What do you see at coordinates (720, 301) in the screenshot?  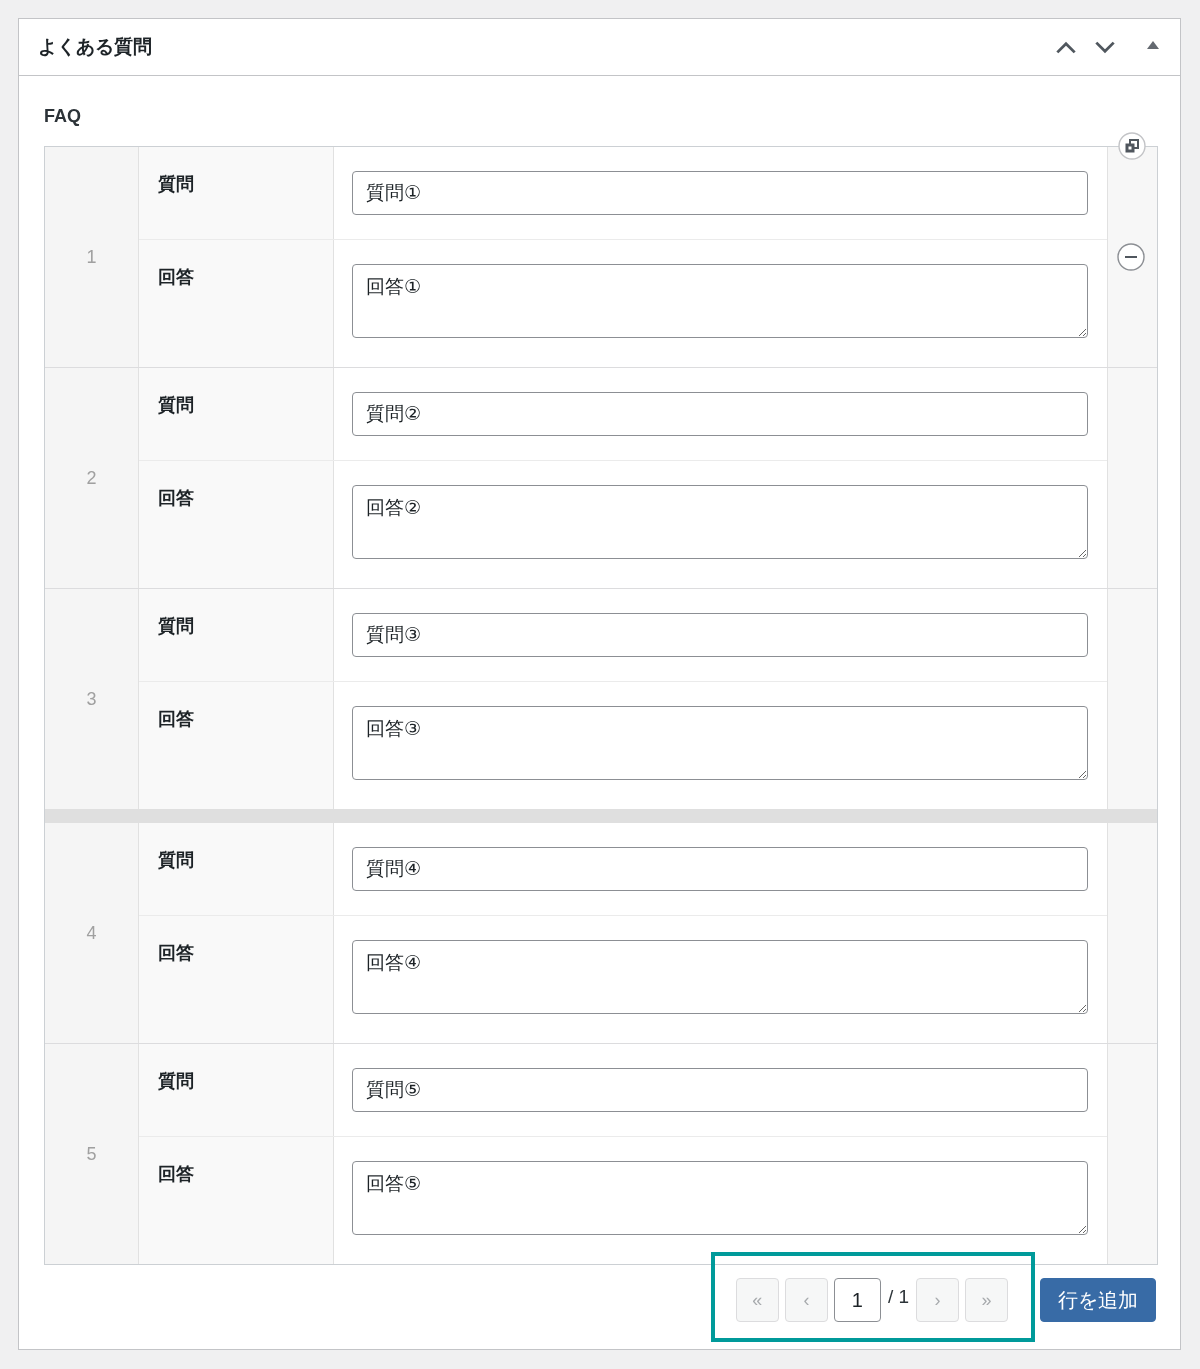 I see `answer-field: 回答①` at bounding box center [720, 301].